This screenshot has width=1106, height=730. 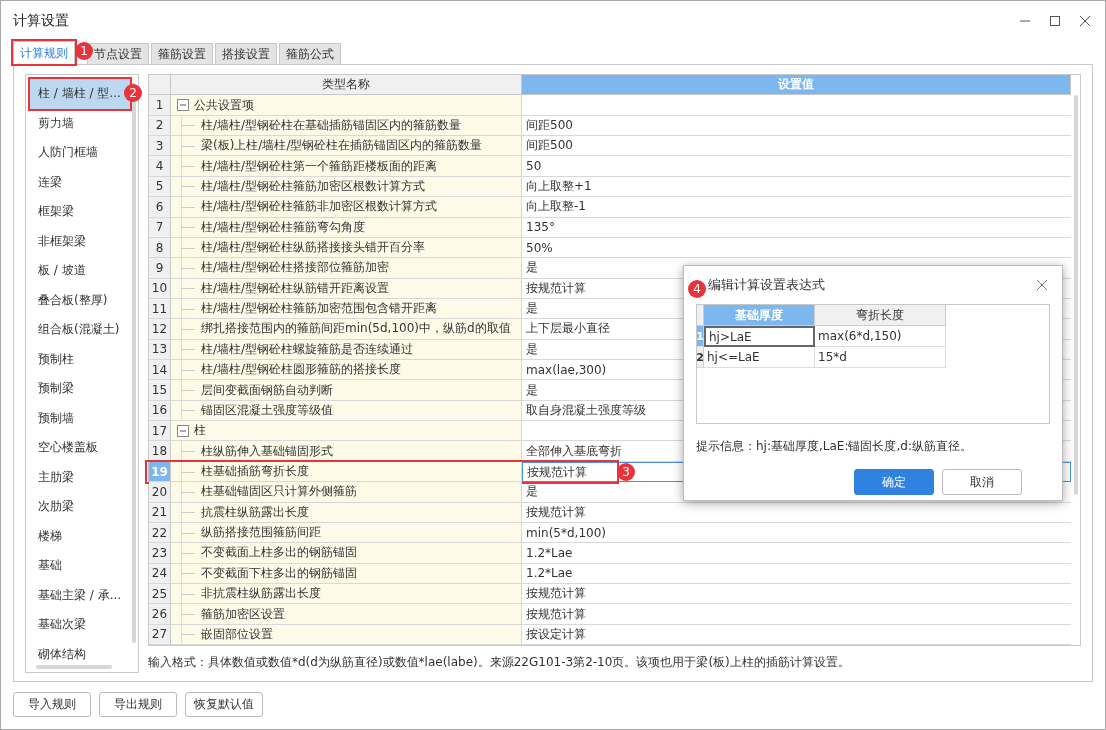 What do you see at coordinates (80, 182) in the screenshot?
I see `category-item: 连梁` at bounding box center [80, 182].